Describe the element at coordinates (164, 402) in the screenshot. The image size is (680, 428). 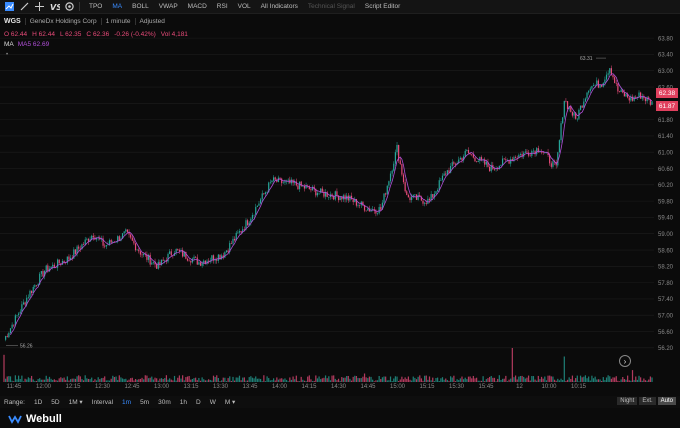
I see `interval-30m: 30m` at that location.